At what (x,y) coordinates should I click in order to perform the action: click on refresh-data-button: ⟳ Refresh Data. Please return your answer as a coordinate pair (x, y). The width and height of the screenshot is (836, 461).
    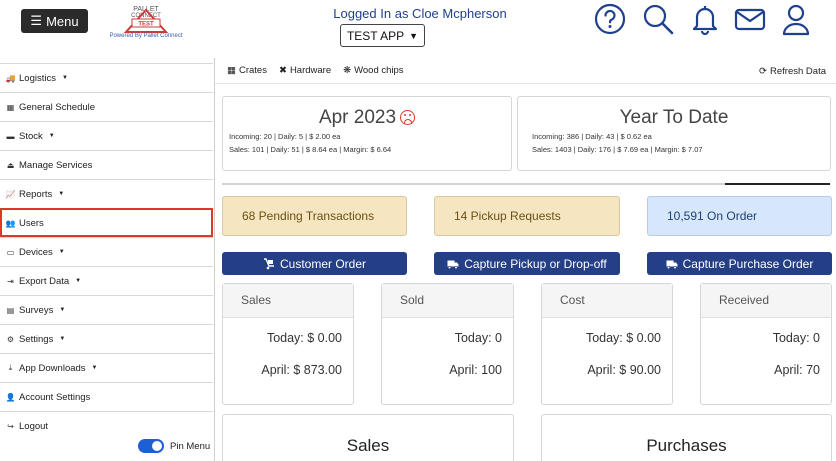
    Looking at the image, I should click on (792, 71).